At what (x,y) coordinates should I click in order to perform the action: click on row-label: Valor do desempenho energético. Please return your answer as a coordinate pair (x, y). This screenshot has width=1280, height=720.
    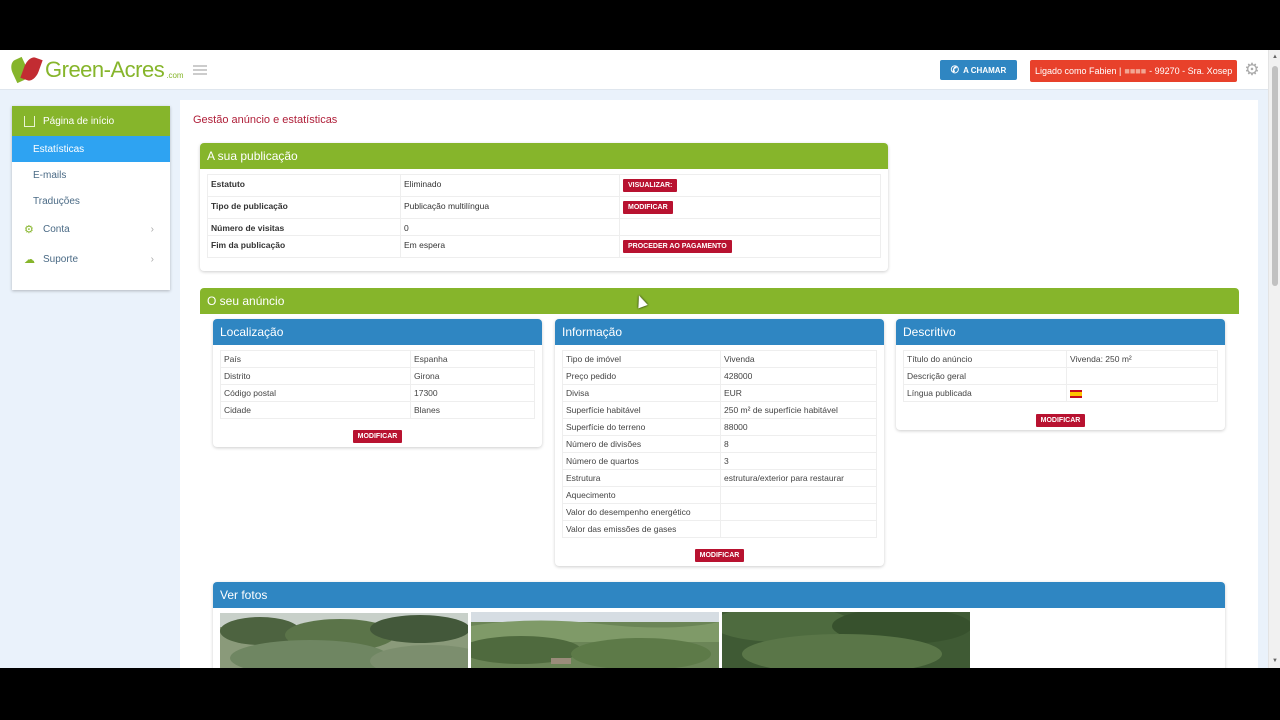
    Looking at the image, I should click on (641, 512).